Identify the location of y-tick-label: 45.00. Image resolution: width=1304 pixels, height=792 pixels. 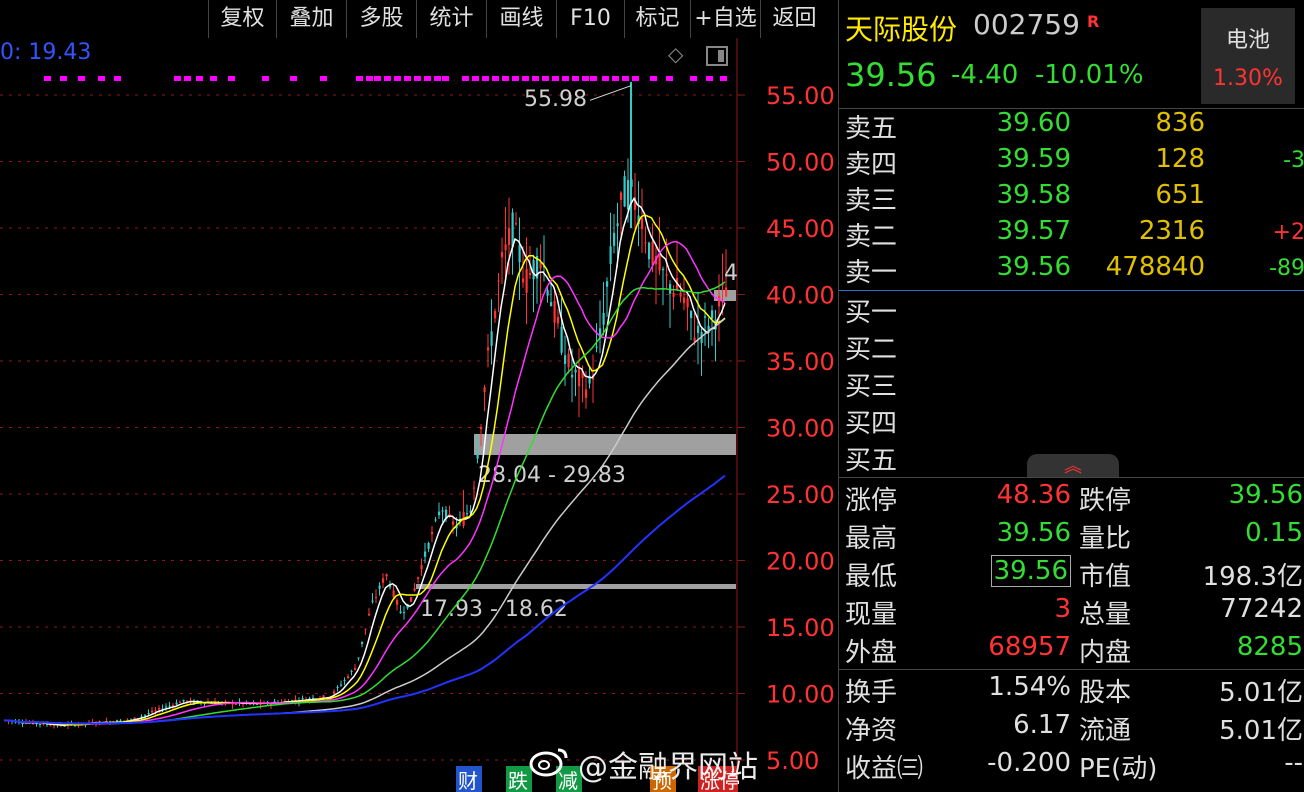
(800, 229).